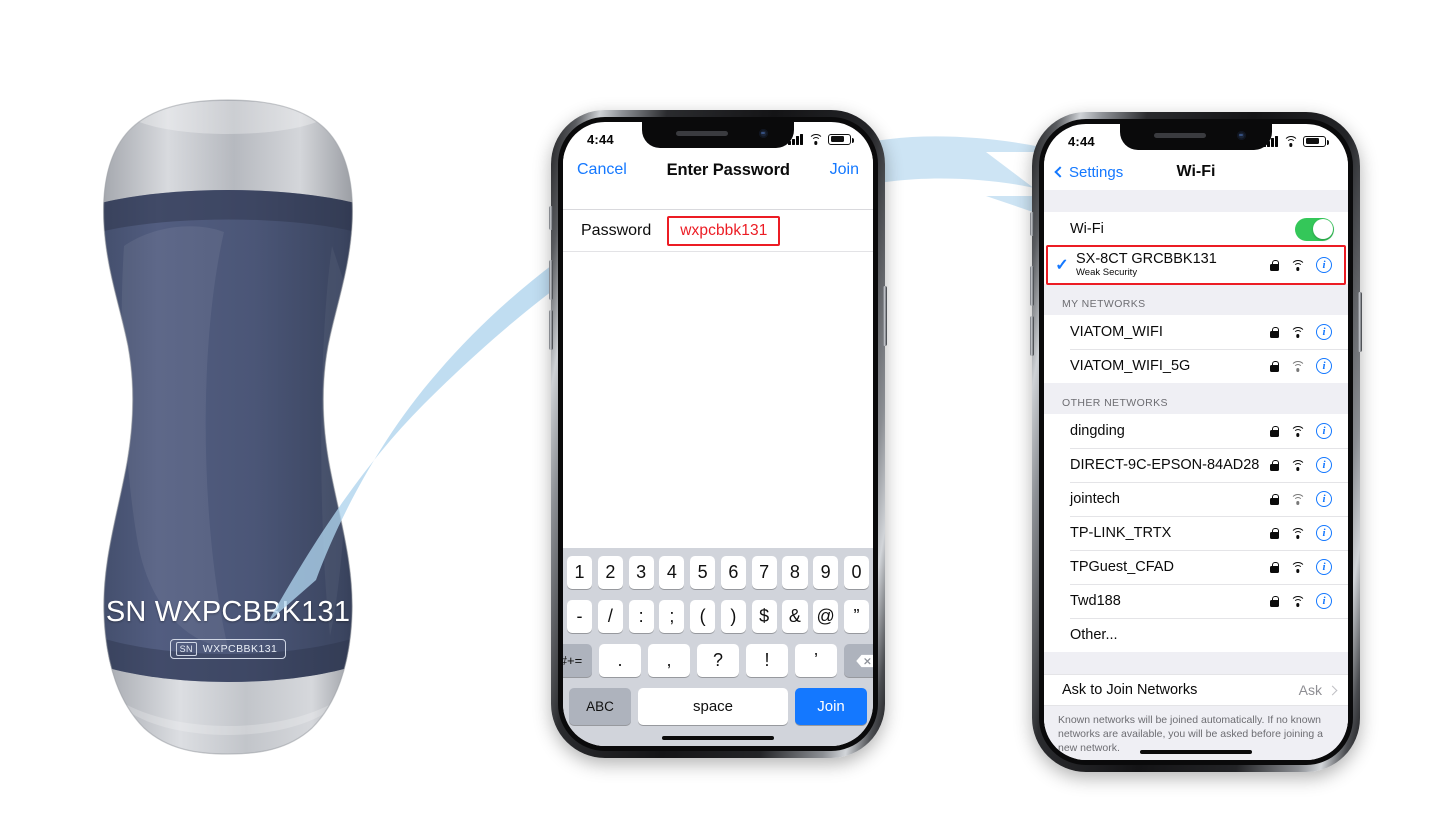 This screenshot has width=1445, height=813. Describe the element at coordinates (672, 616) in the screenshot. I see `key-semicolon: ;` at that location.